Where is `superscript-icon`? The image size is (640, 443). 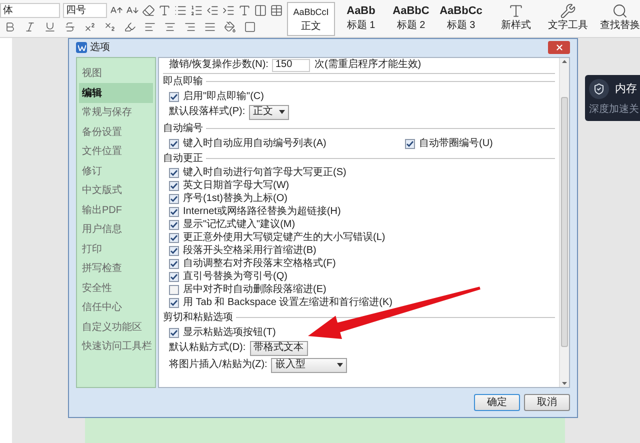
superscript-icon is located at coordinates (90, 27).